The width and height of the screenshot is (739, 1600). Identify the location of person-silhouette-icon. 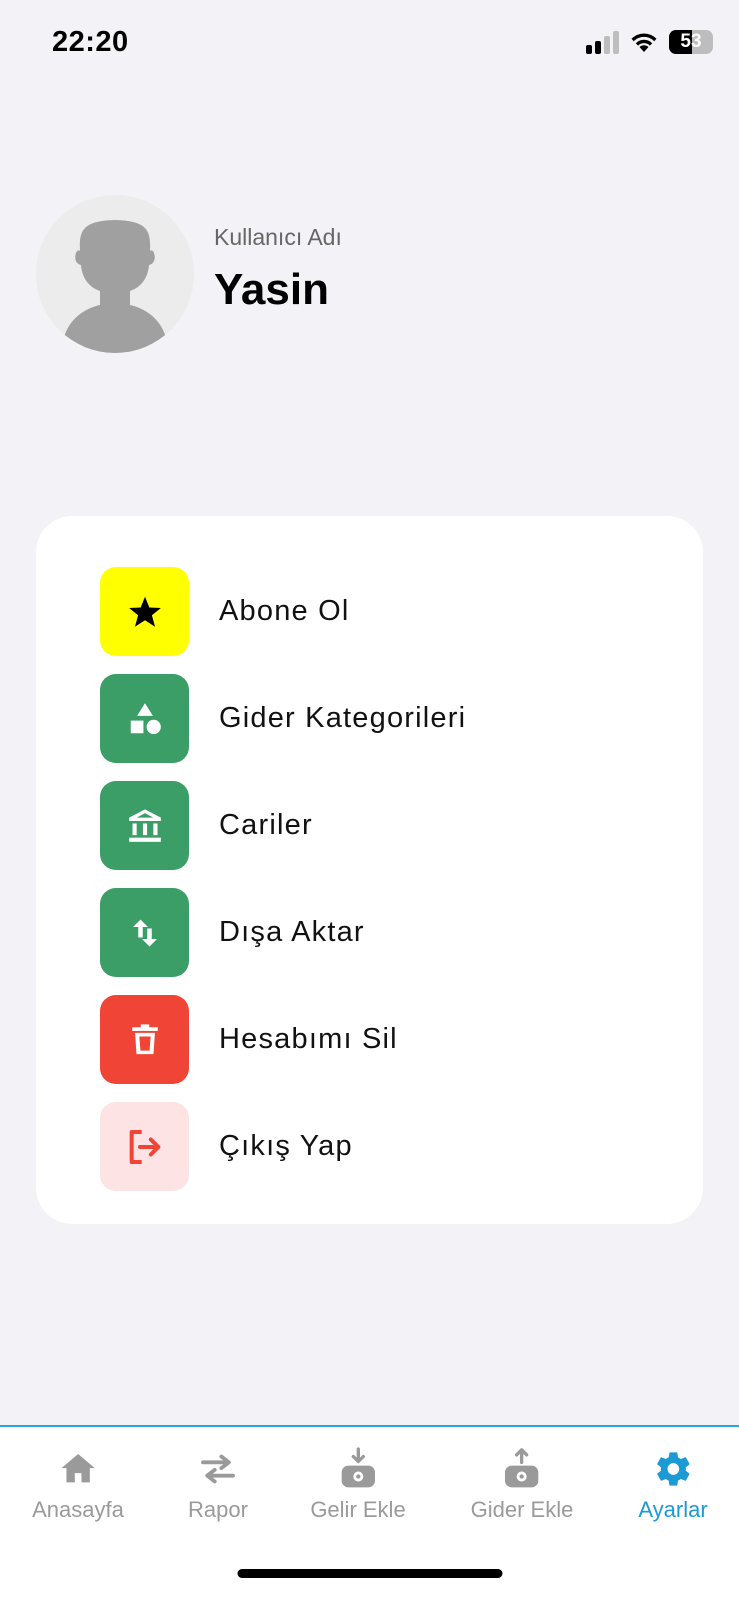
(115, 286).